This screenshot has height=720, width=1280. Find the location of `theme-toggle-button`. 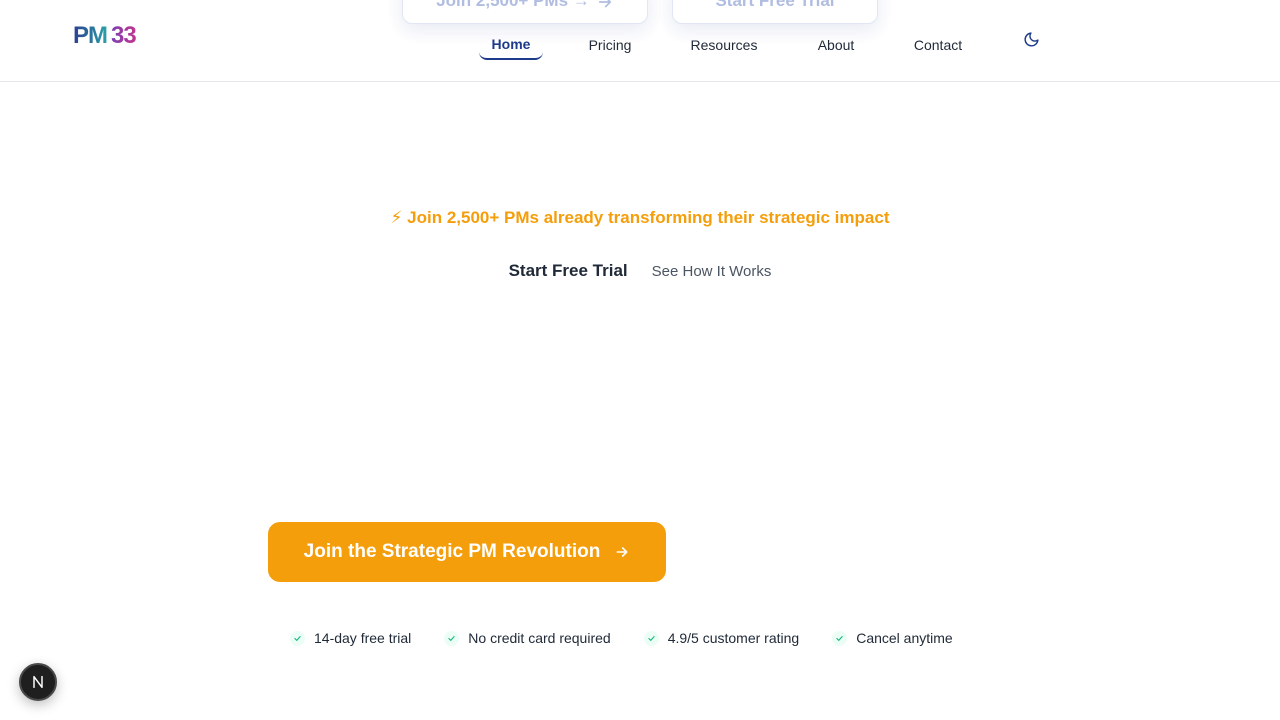

theme-toggle-button is located at coordinates (1031, 39).